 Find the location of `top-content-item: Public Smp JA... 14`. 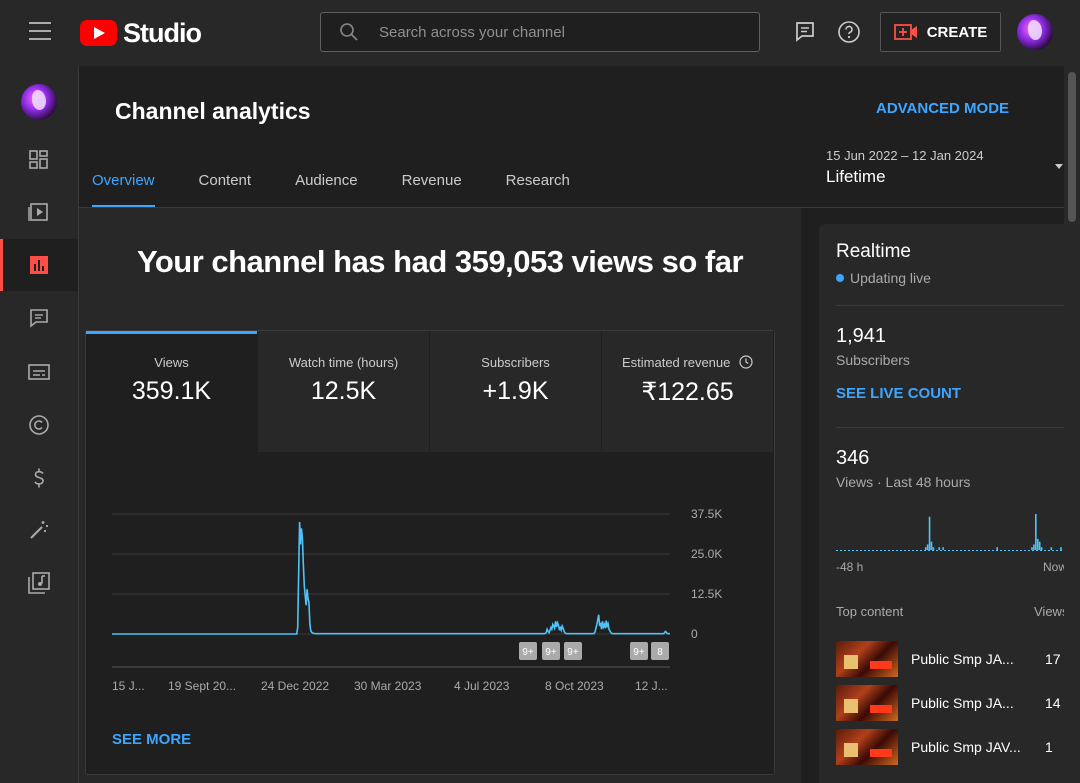

top-content-item: Public Smp JA... 14 is located at coordinates (950, 703).